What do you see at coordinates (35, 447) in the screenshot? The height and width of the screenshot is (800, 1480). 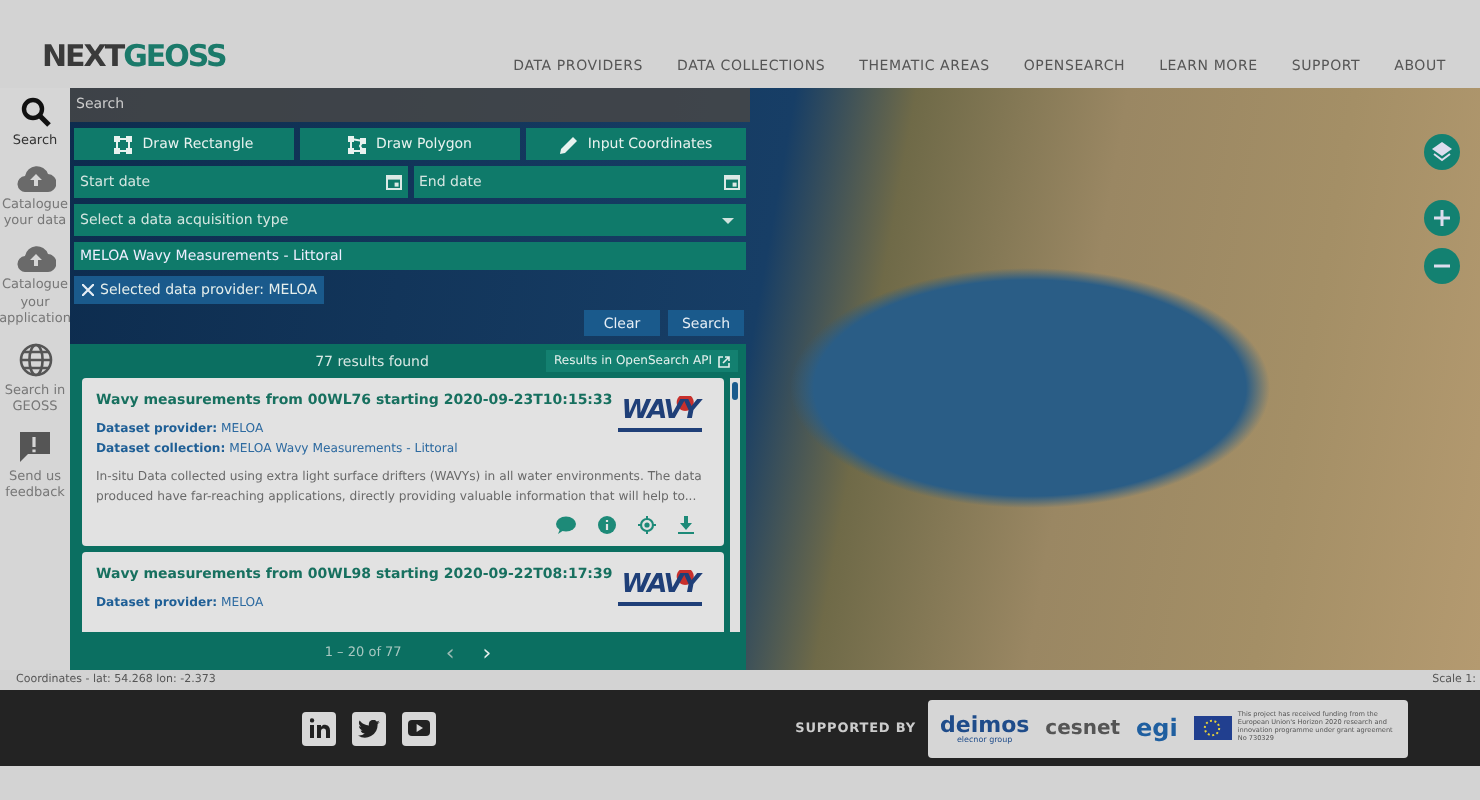 I see `feedback-icon` at bounding box center [35, 447].